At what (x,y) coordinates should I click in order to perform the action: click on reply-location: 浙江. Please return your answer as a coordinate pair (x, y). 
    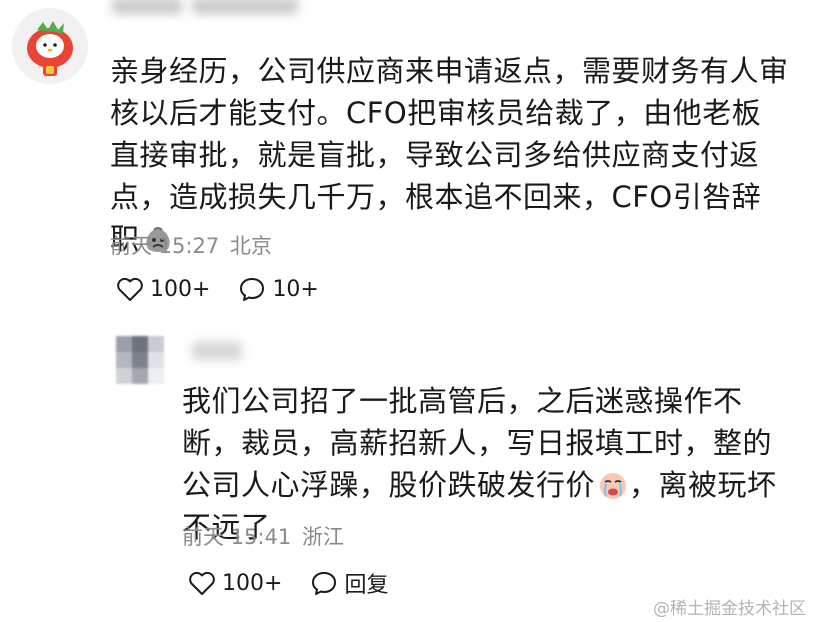
    Looking at the image, I should click on (322, 537).